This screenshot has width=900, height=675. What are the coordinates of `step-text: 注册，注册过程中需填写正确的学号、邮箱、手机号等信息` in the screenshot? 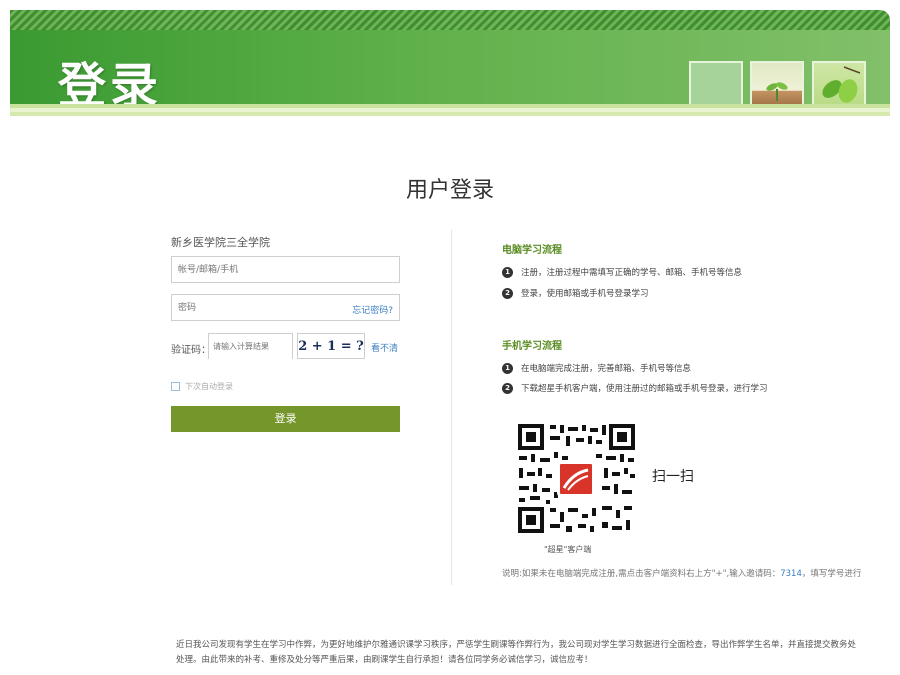 It's located at (632, 273).